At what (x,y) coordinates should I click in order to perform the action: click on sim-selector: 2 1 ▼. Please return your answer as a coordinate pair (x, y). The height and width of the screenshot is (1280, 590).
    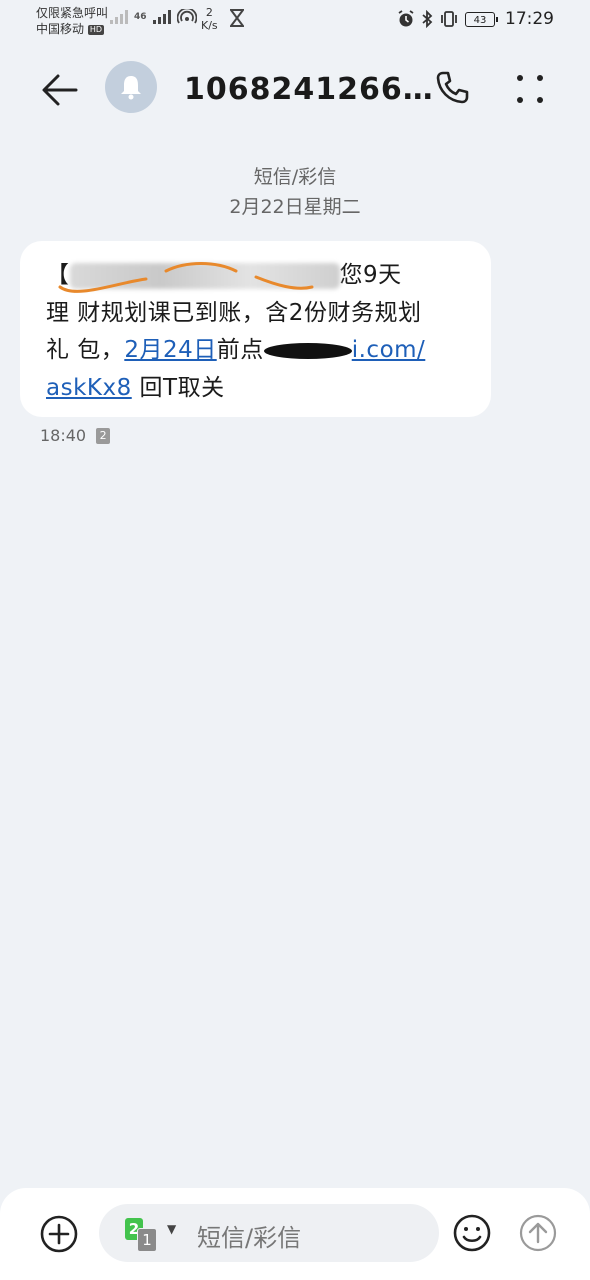
    Looking at the image, I should click on (153, 1235).